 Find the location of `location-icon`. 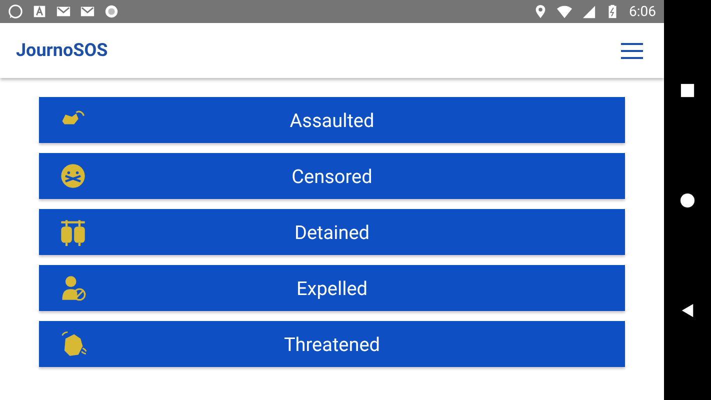

location-icon is located at coordinates (540, 11).